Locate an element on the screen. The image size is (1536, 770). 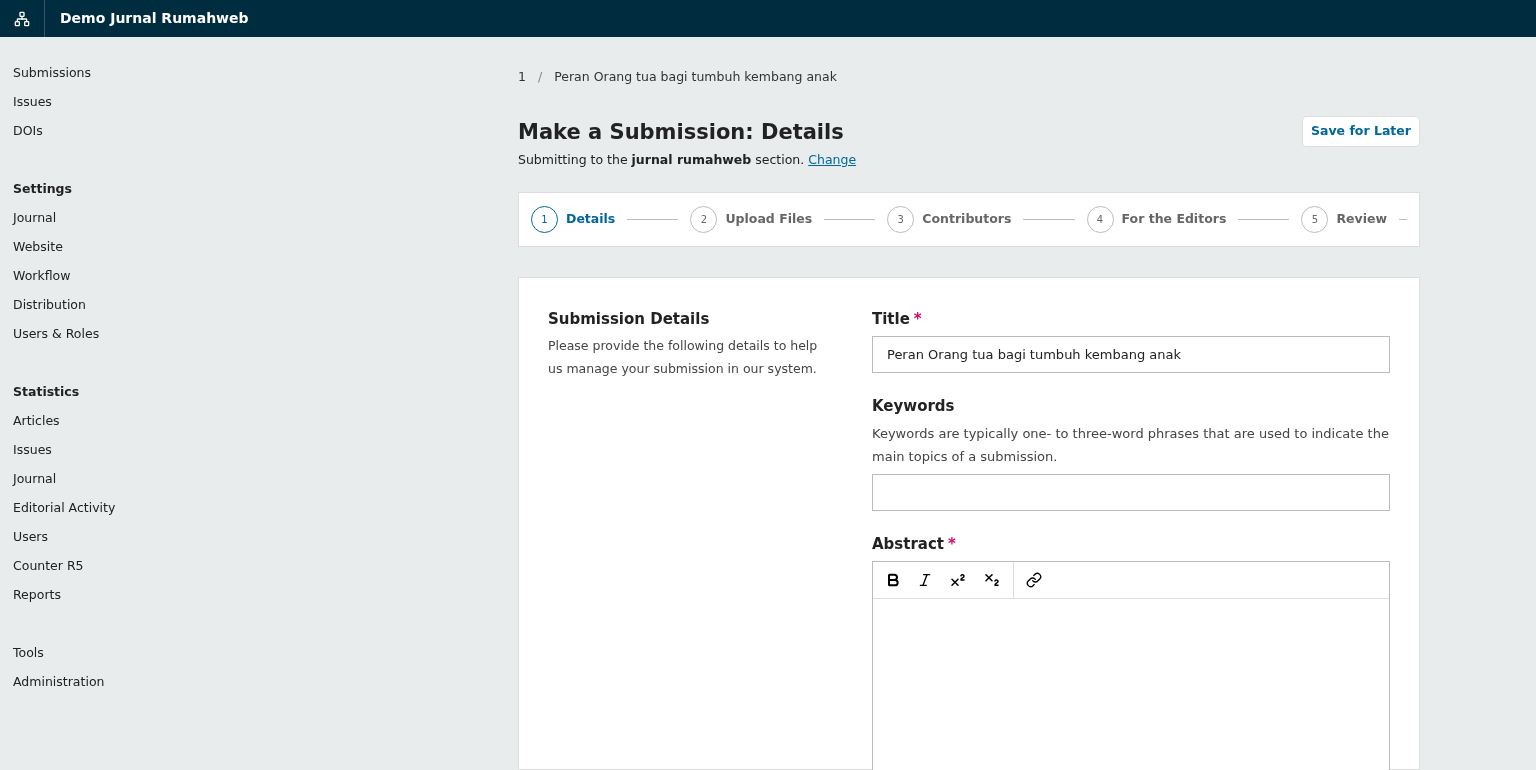
sidebar-link: Articles is located at coordinates (36, 421).